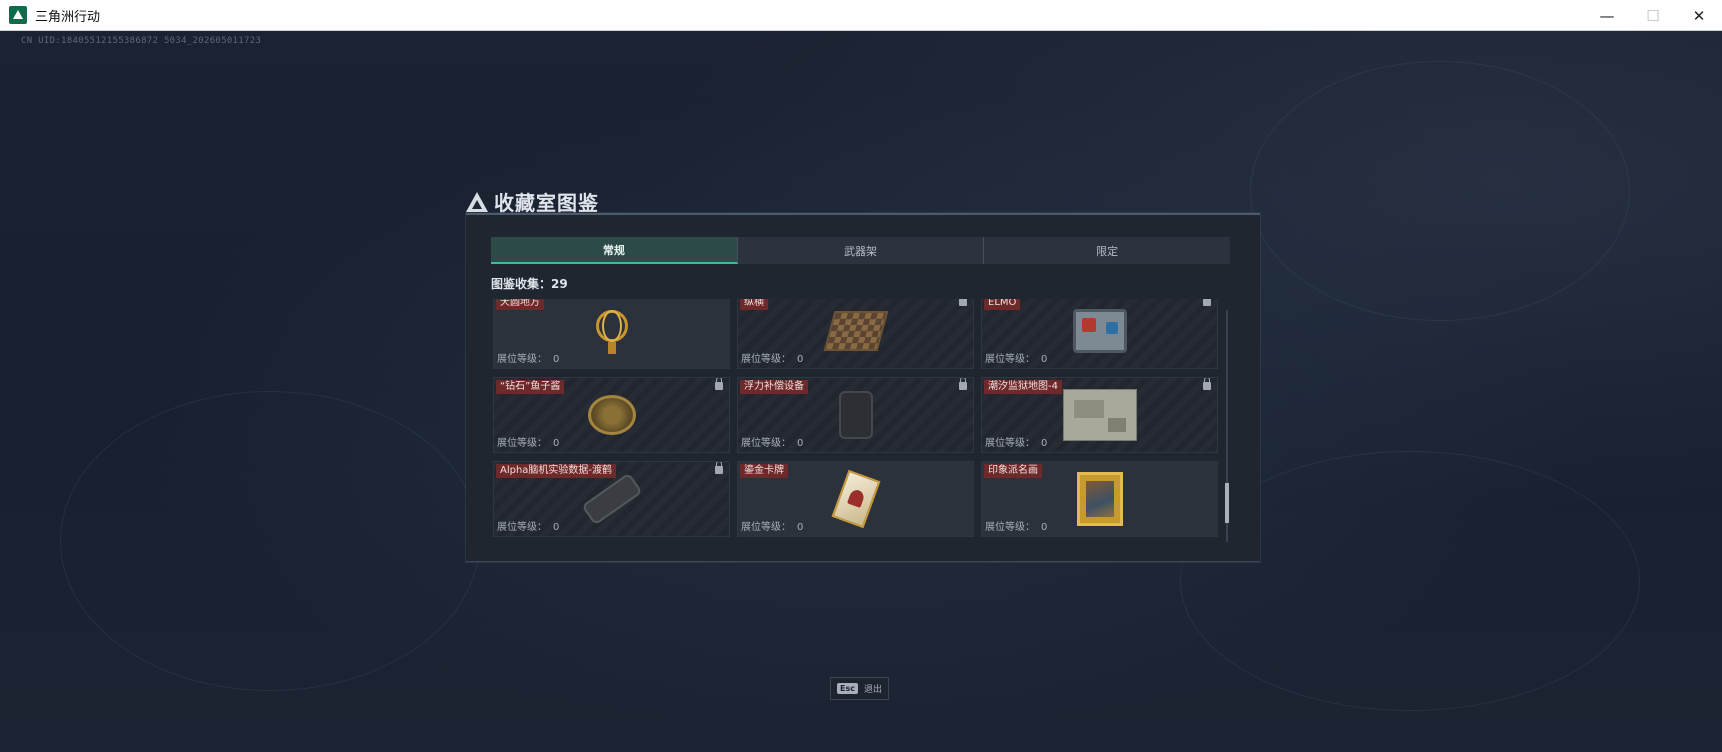 The image size is (1722, 752). Describe the element at coordinates (521, 284) in the screenshot. I see `count-label: 图鉴收集：` at that location.